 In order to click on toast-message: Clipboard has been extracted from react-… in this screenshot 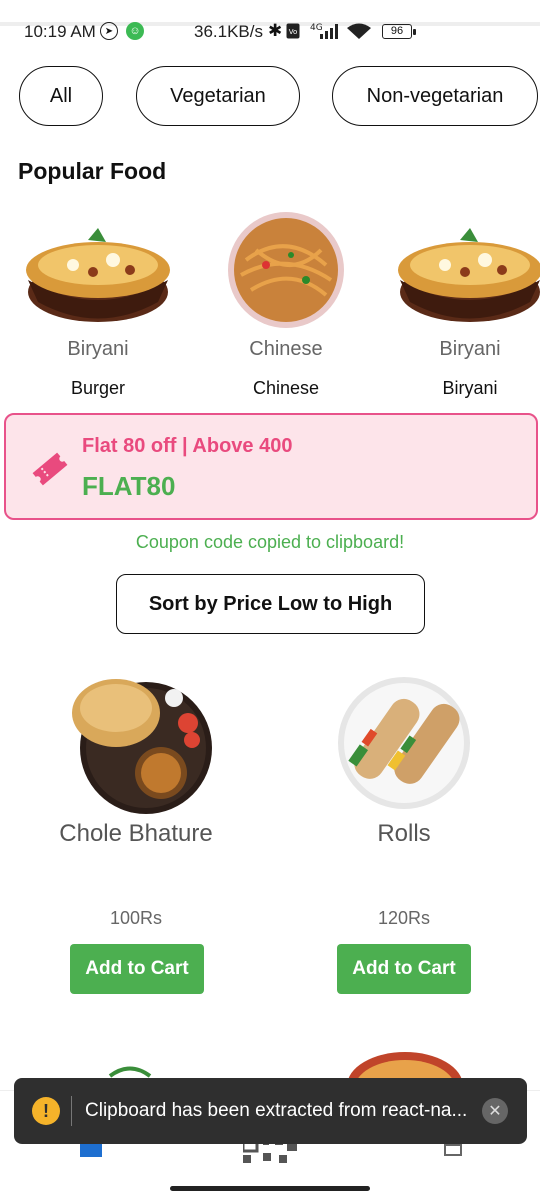, I will do `click(276, 1110)`.